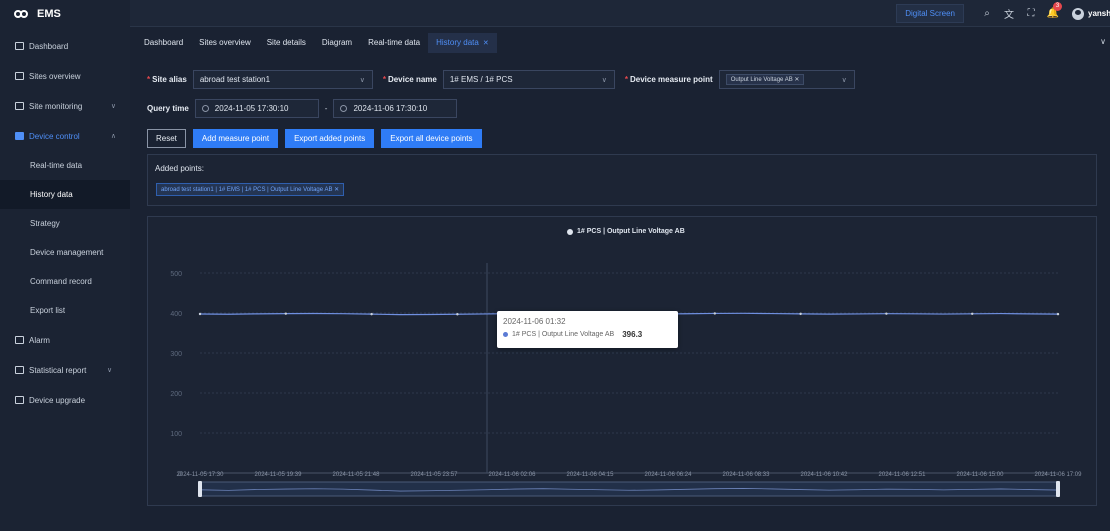  Describe the element at coordinates (225, 43) in the screenshot. I see `tab-sites-overview: Sites overview` at that location.